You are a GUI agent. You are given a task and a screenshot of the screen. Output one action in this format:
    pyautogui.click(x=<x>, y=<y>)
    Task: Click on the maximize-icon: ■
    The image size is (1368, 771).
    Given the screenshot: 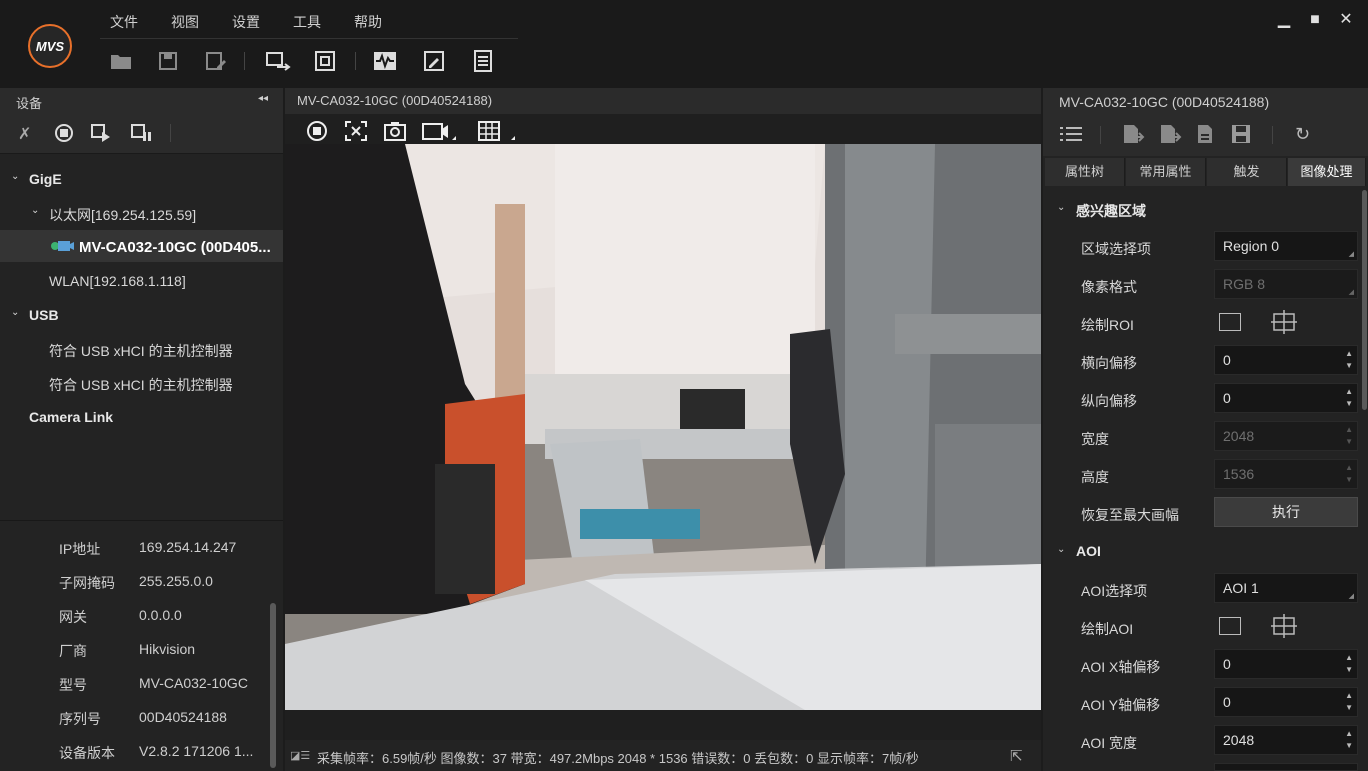 What is the action you would take?
    pyautogui.click(x=1315, y=20)
    